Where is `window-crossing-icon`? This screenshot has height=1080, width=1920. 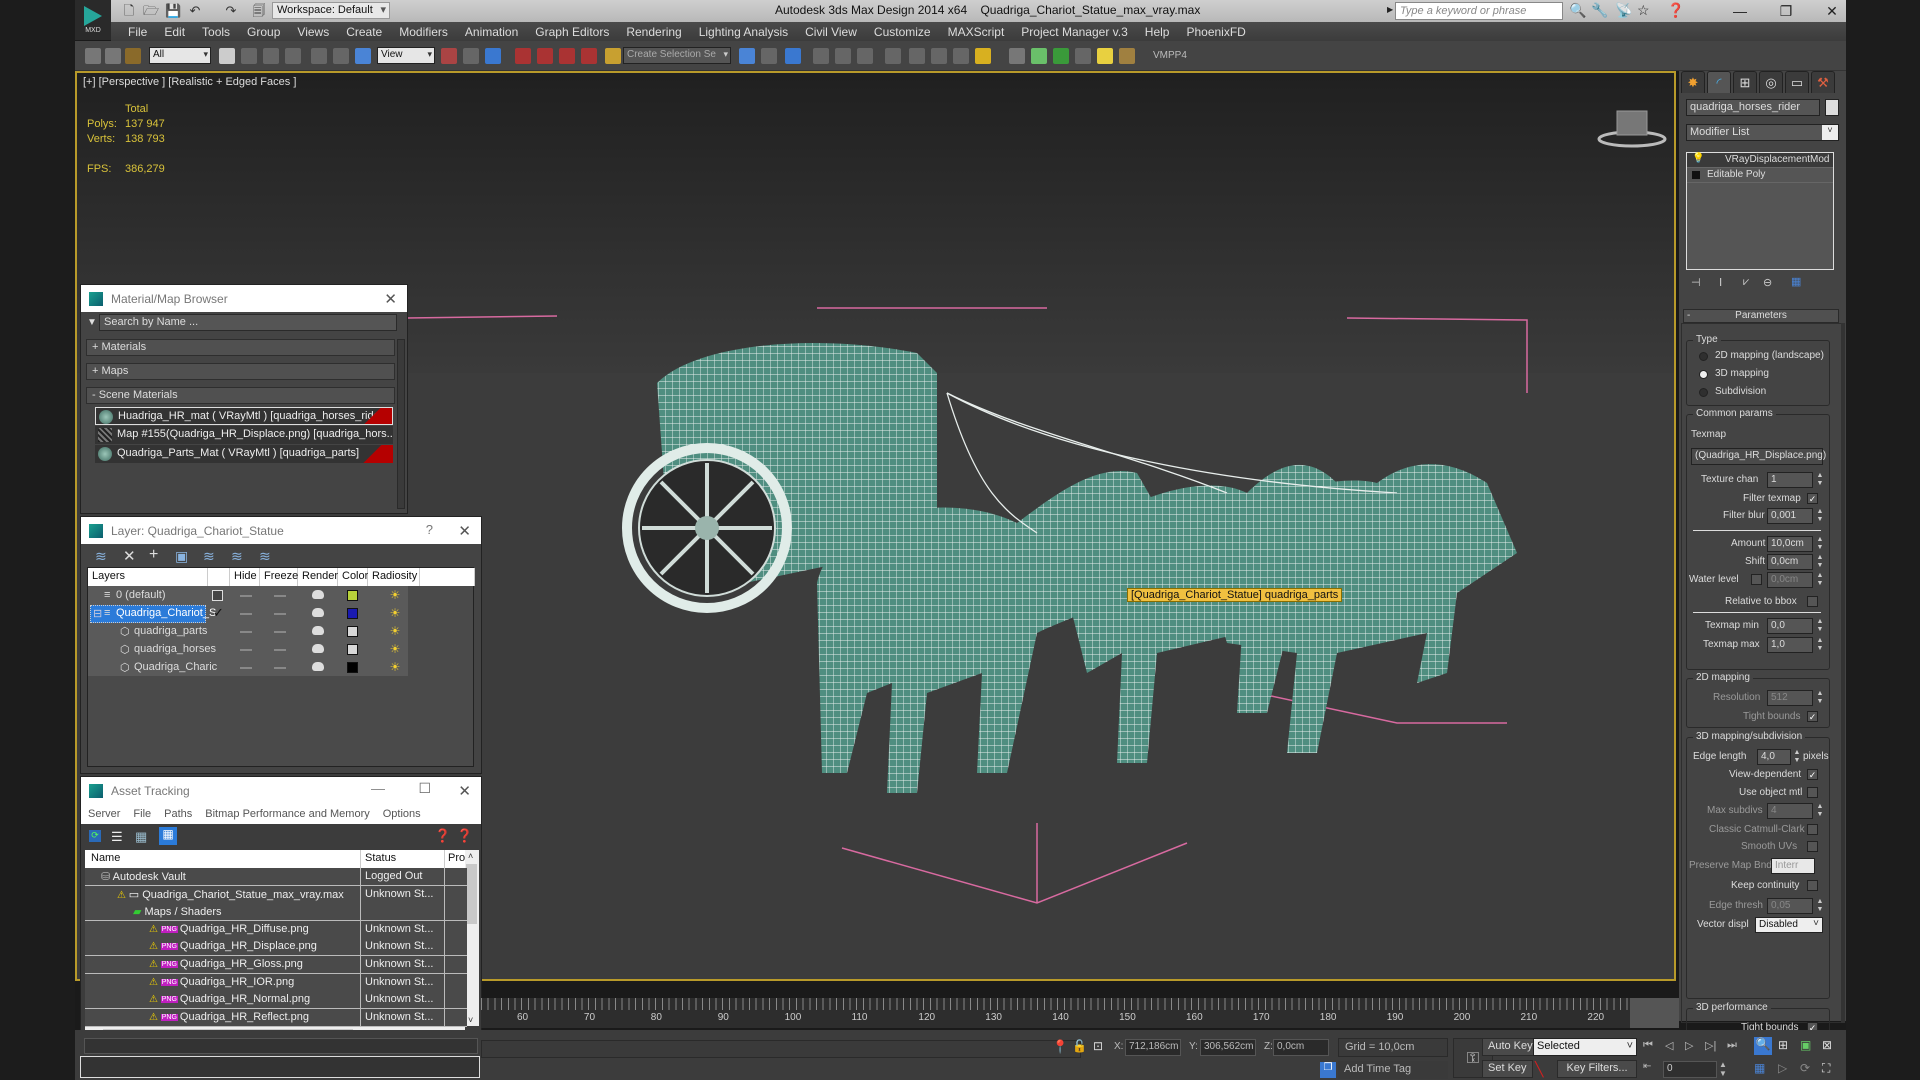
window-crossing-icon is located at coordinates (293, 56).